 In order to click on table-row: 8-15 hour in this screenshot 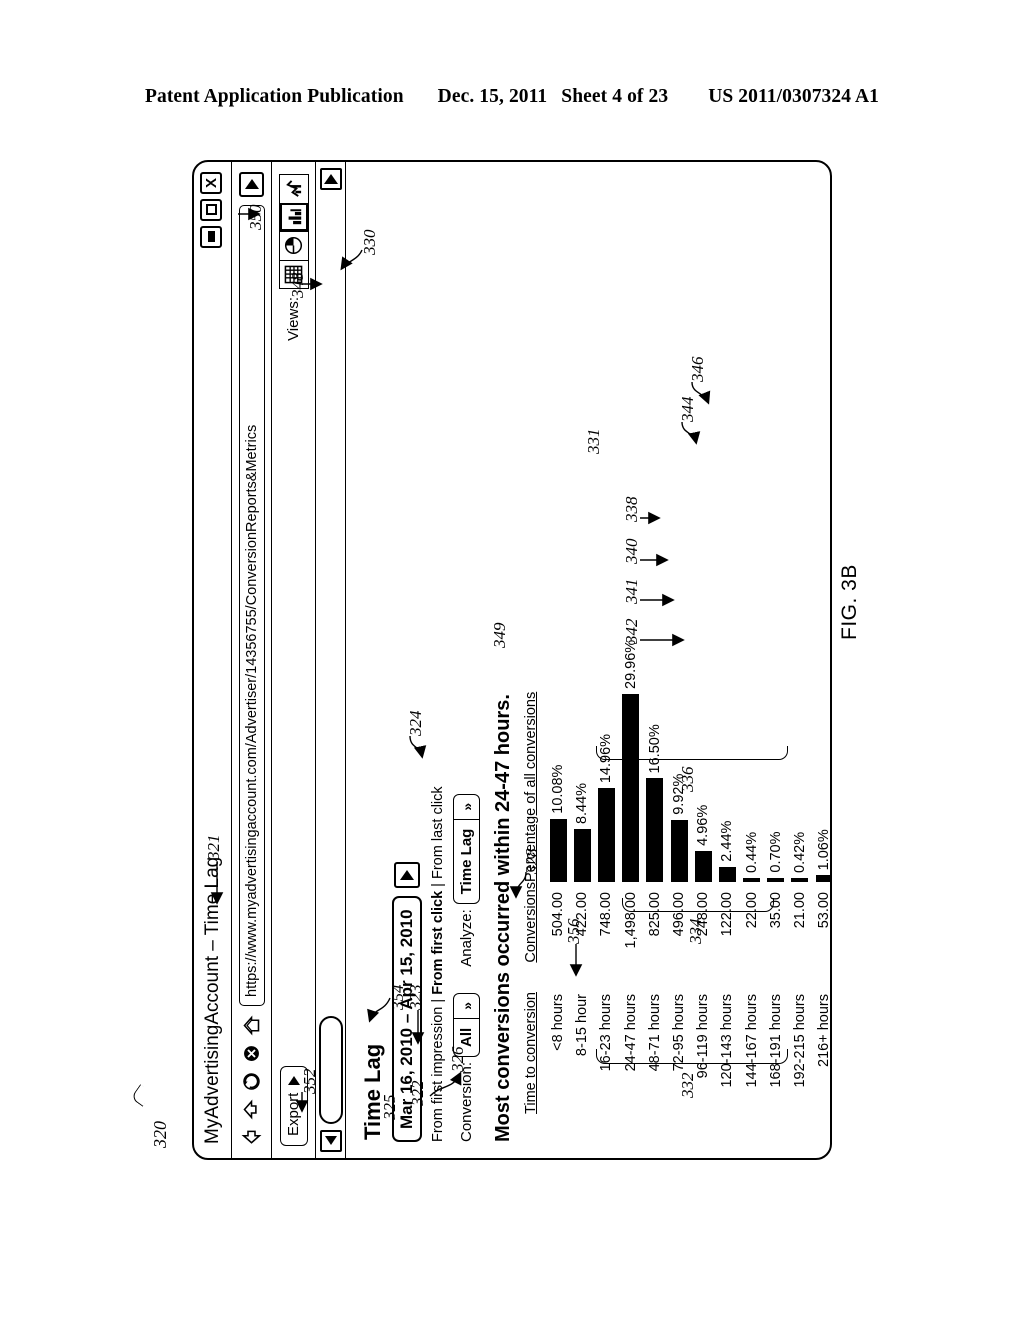, I will do `click(582, 1067)`.